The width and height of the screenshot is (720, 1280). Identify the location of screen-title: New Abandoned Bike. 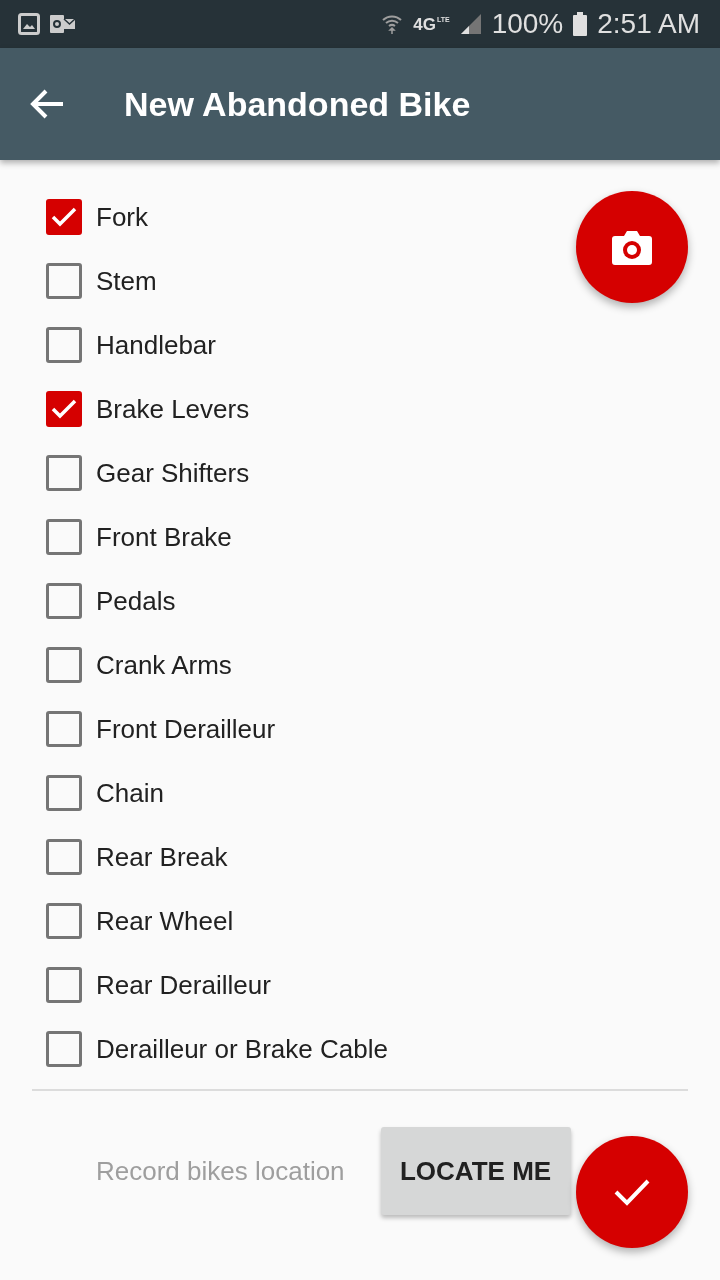
(297, 104).